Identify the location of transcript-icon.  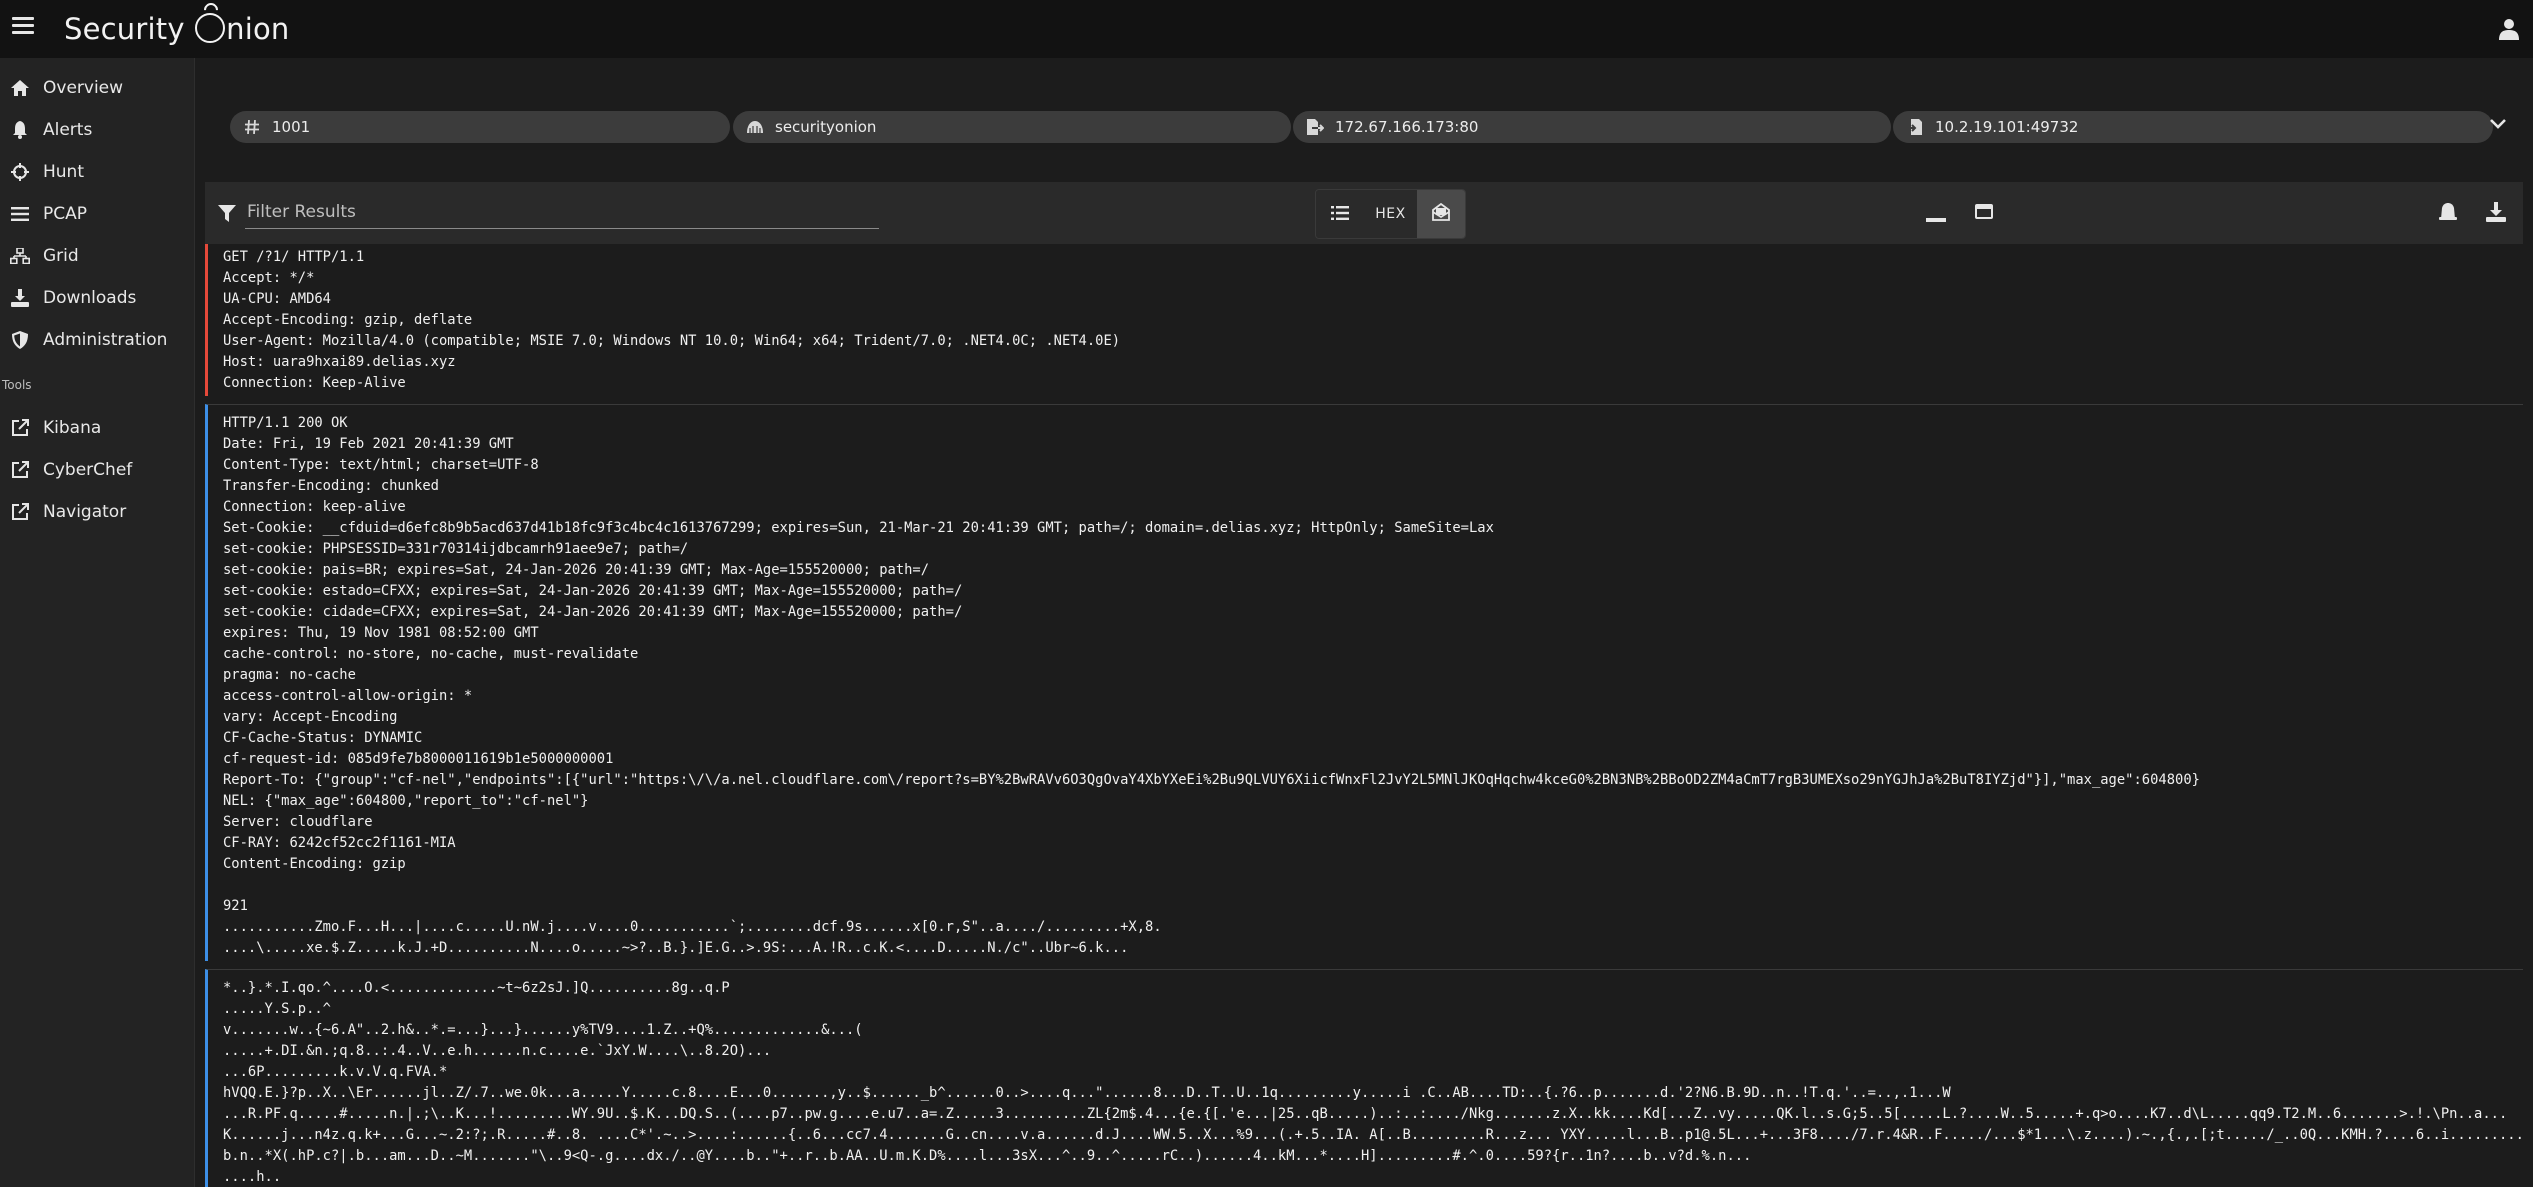
(1441, 213).